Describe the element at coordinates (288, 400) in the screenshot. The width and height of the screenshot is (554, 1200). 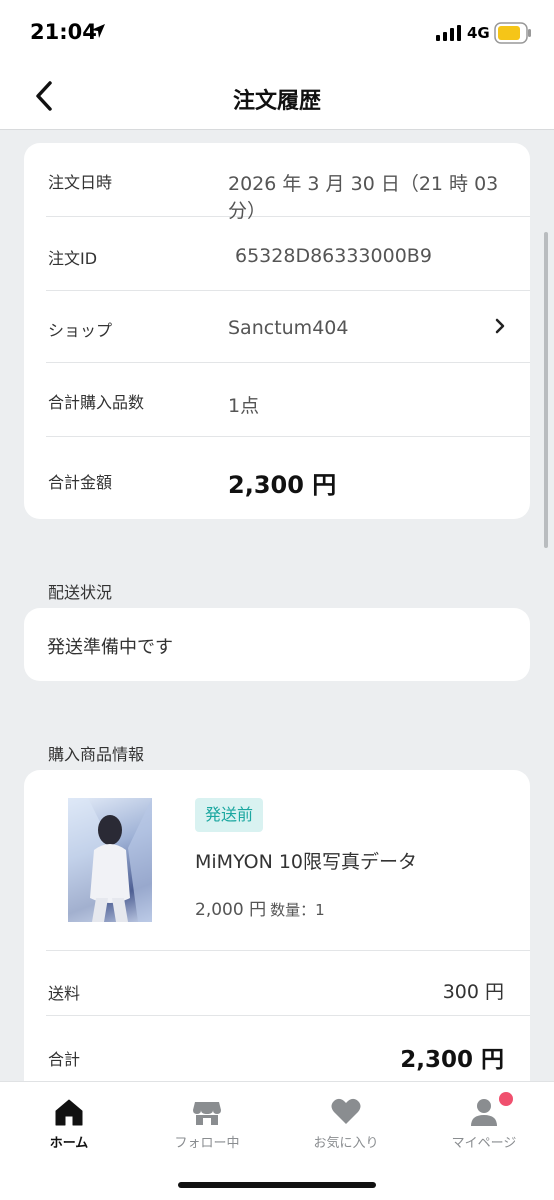
I see `item-count-row: 合計購入品数 1点` at that location.